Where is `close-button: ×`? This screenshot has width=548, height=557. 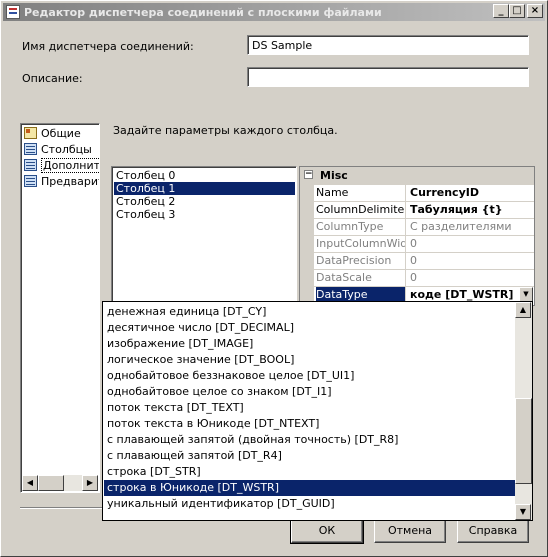 close-button: × is located at coordinates (535, 11).